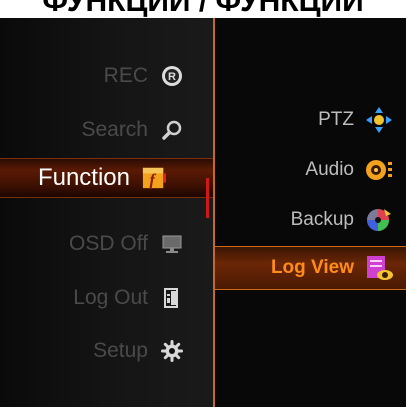 The image size is (406, 407). What do you see at coordinates (172, 298) in the screenshot?
I see `logout-icon` at bounding box center [172, 298].